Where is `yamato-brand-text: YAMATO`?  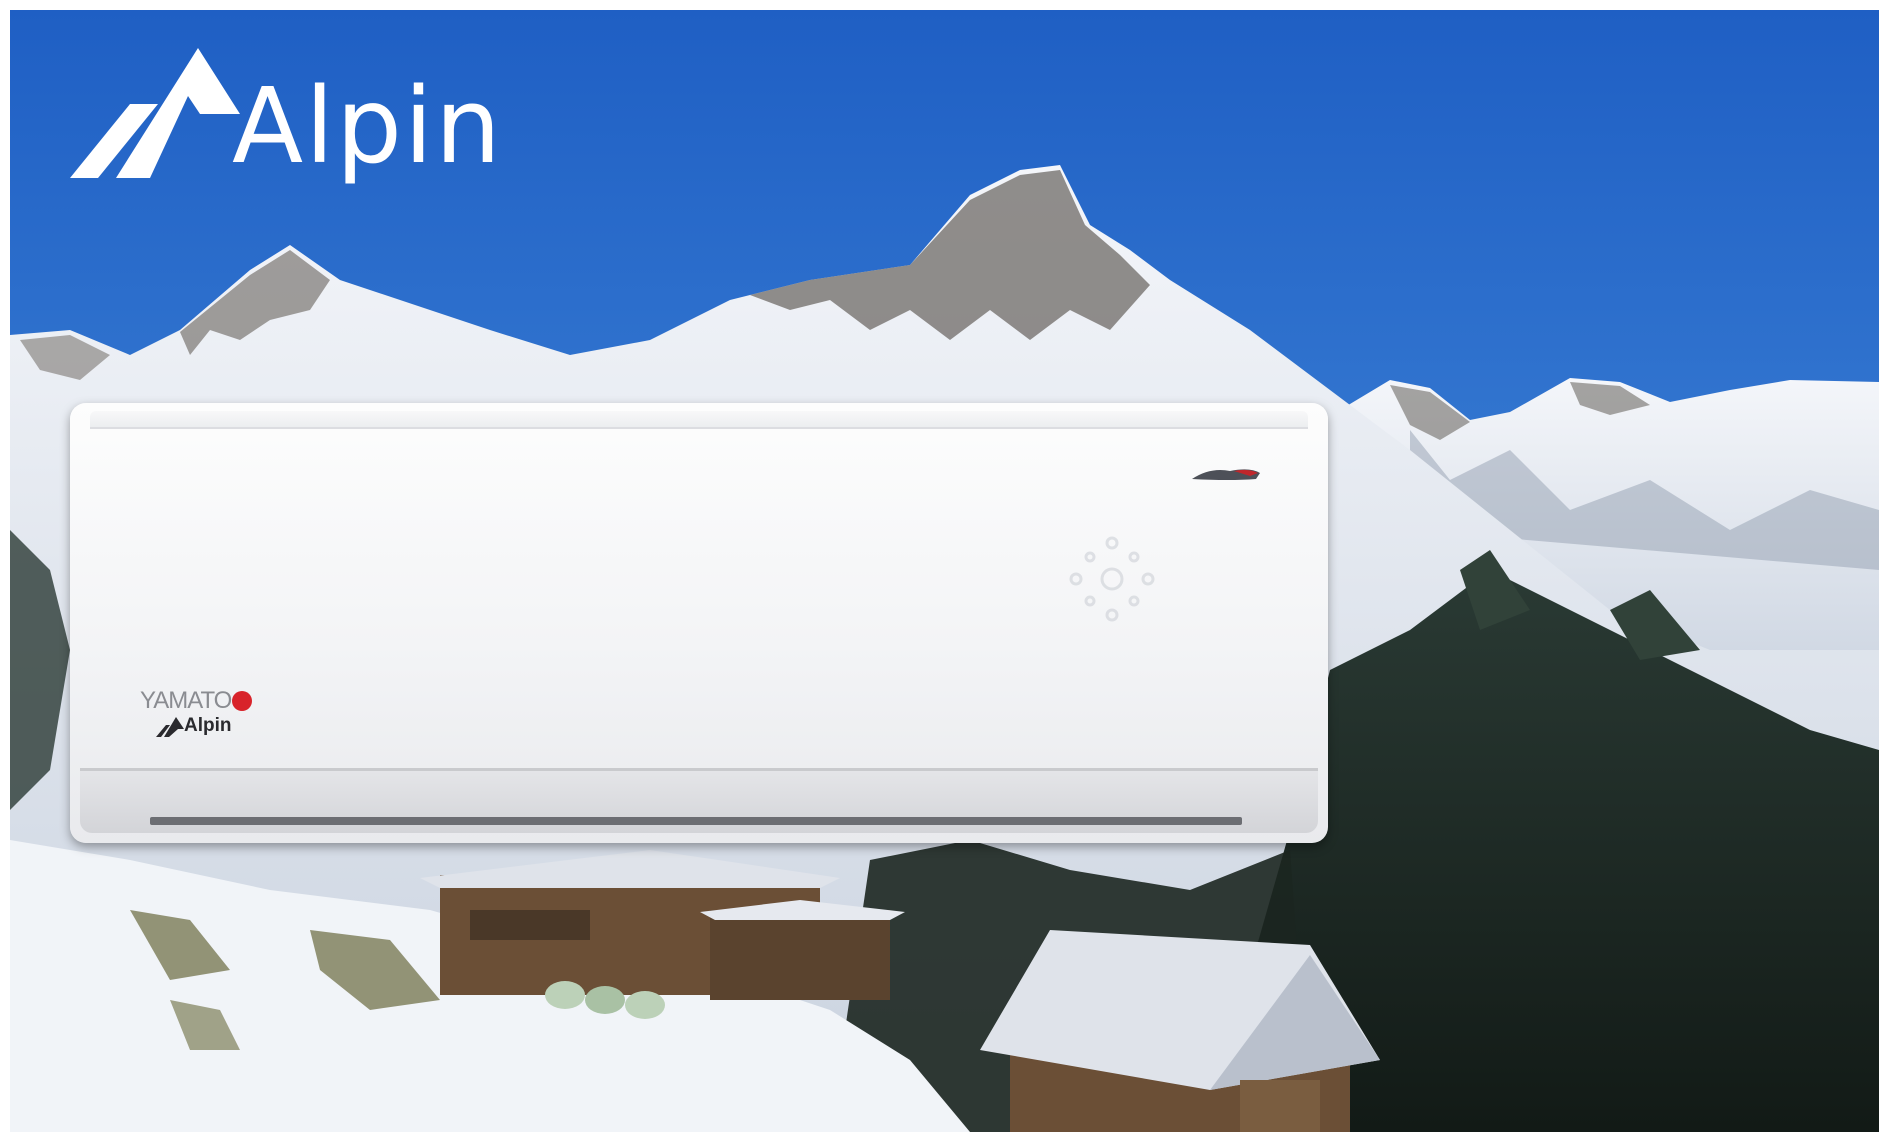 yamato-brand-text: YAMATO is located at coordinates (186, 700).